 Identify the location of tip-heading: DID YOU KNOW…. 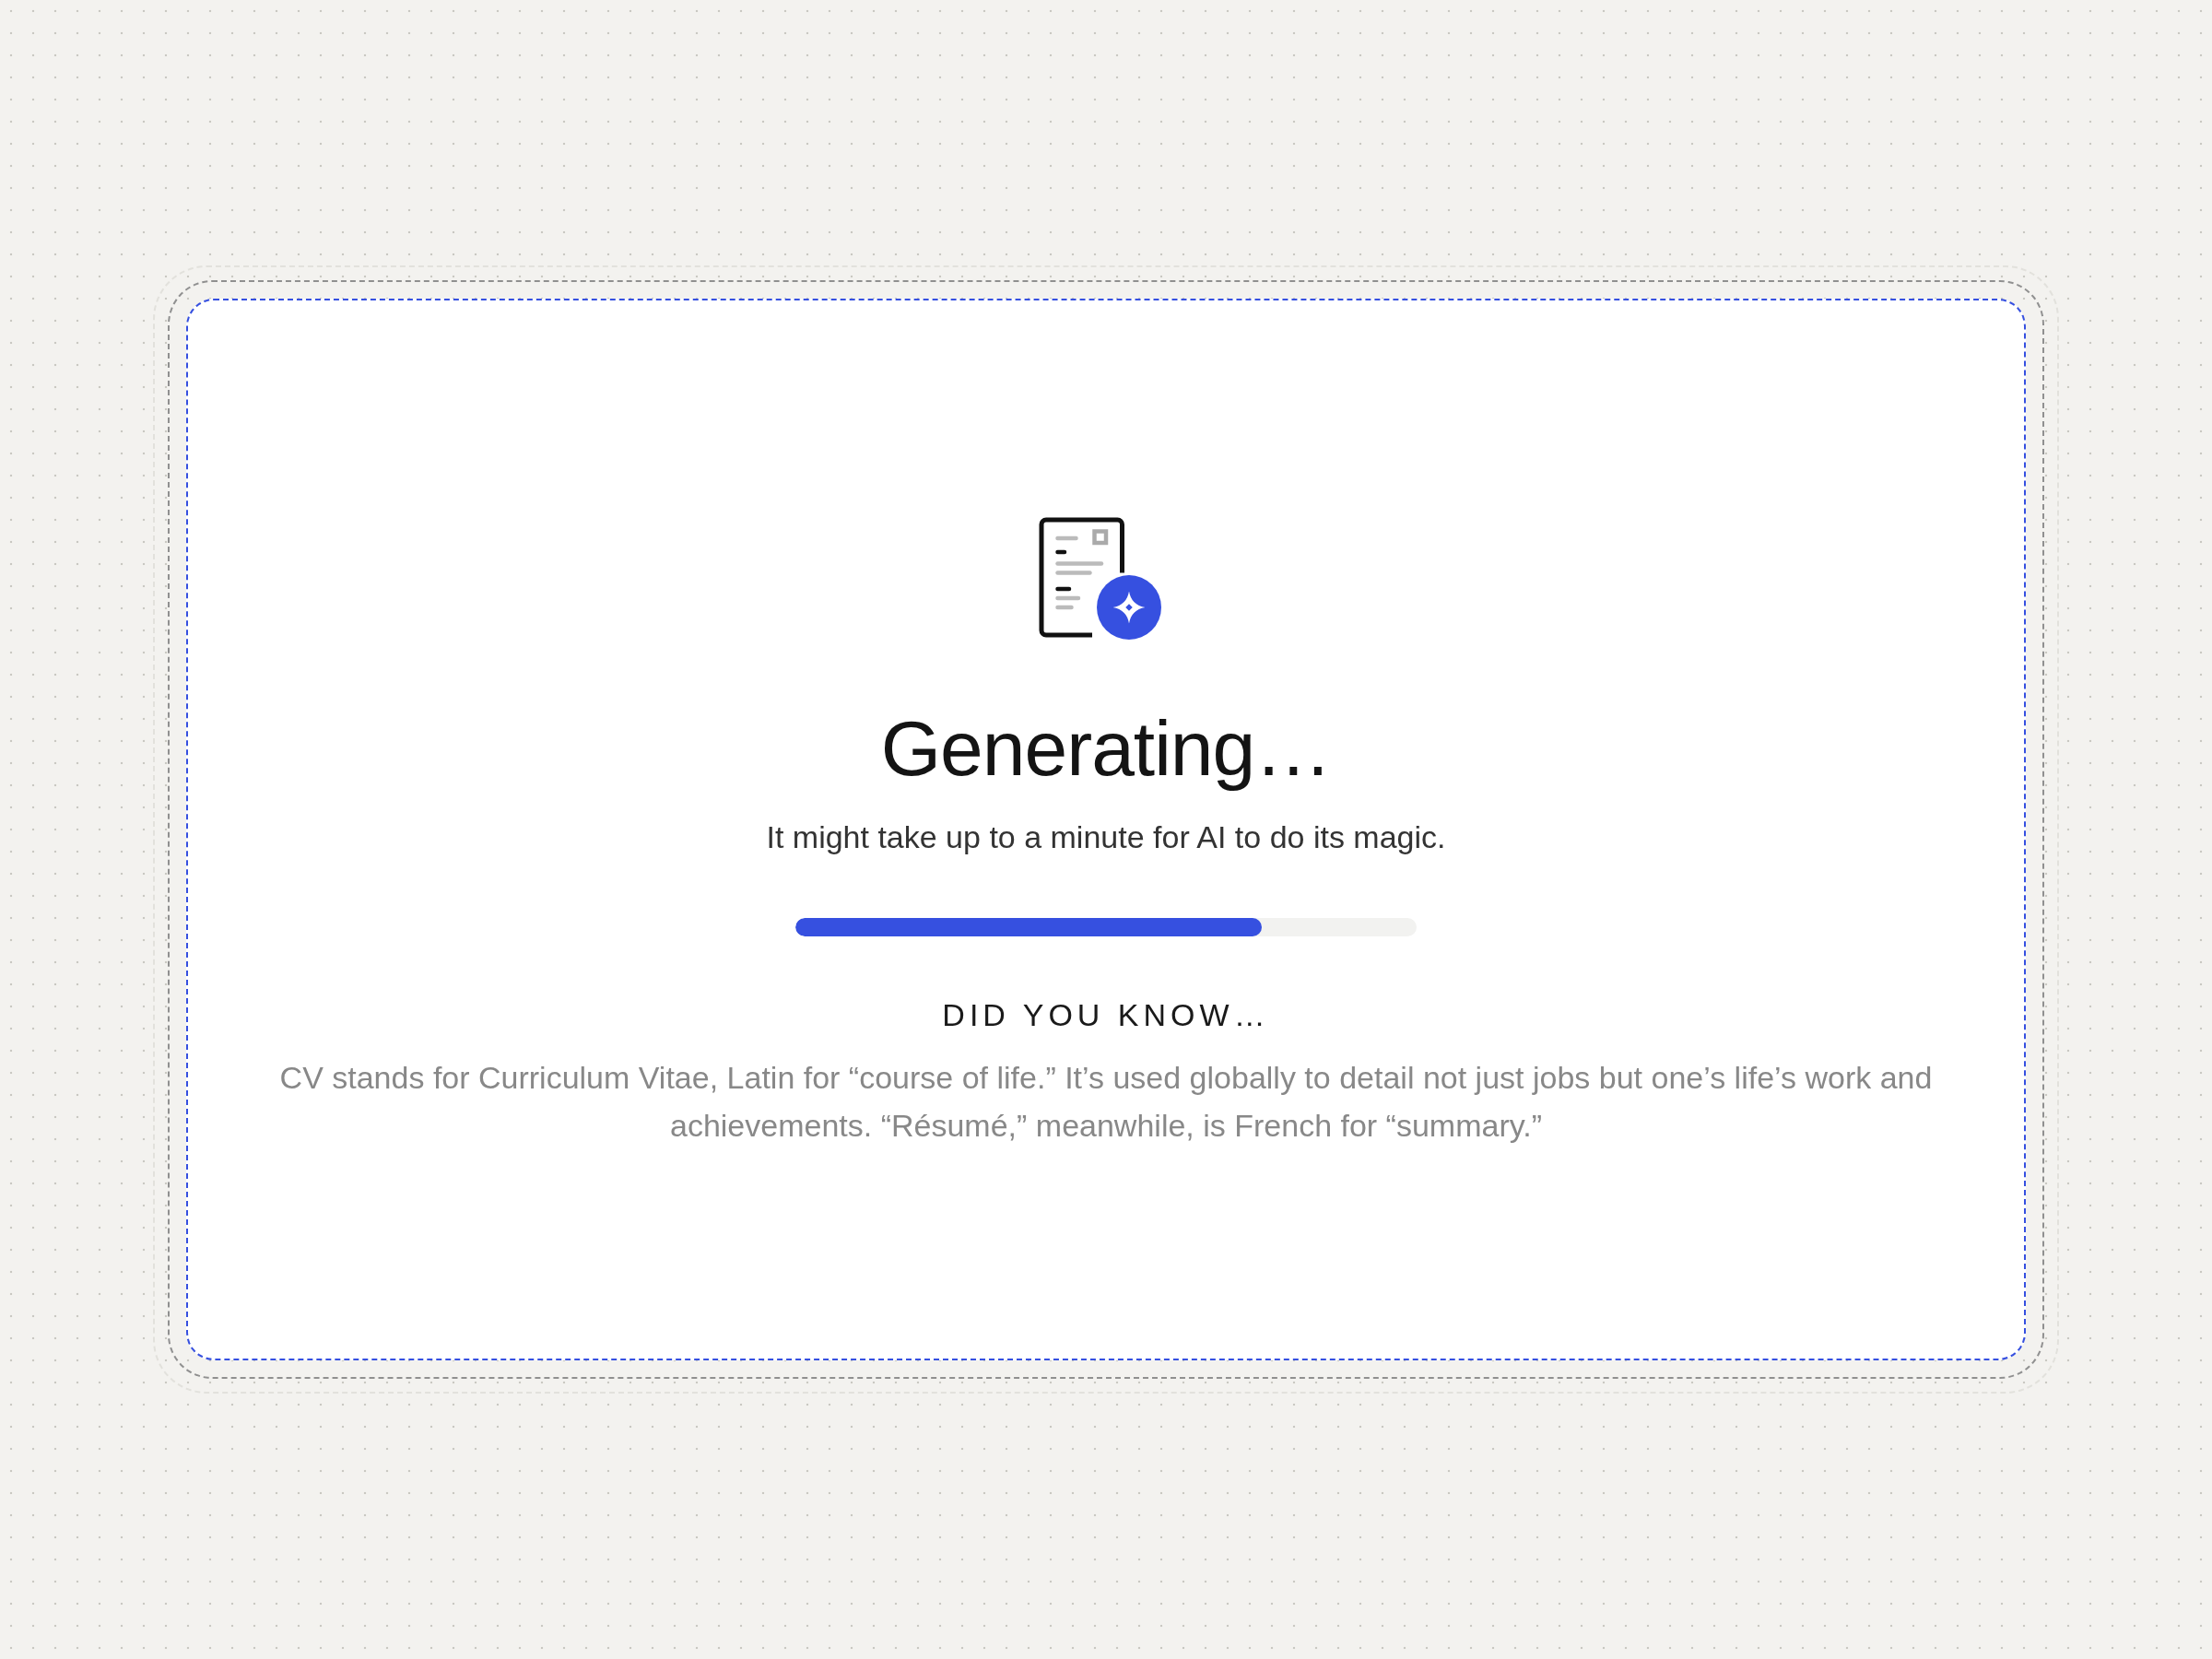
(1106, 1015).